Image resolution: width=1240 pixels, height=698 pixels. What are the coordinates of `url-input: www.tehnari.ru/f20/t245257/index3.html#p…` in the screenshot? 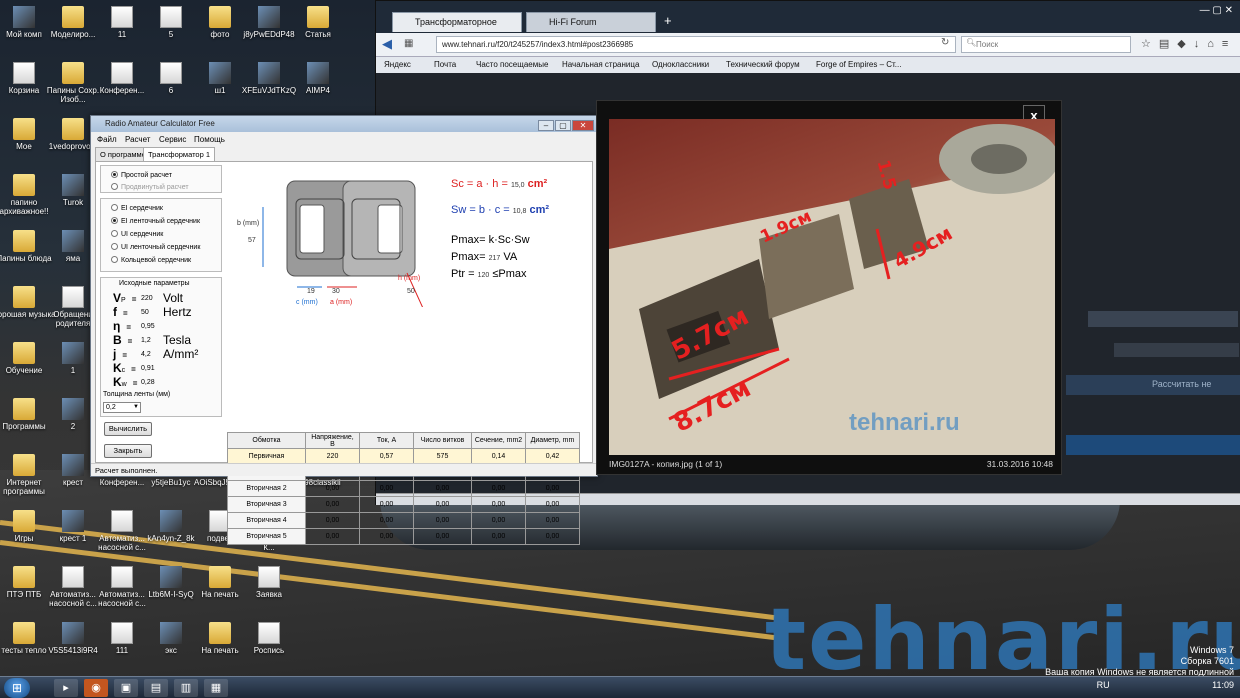 It's located at (696, 44).